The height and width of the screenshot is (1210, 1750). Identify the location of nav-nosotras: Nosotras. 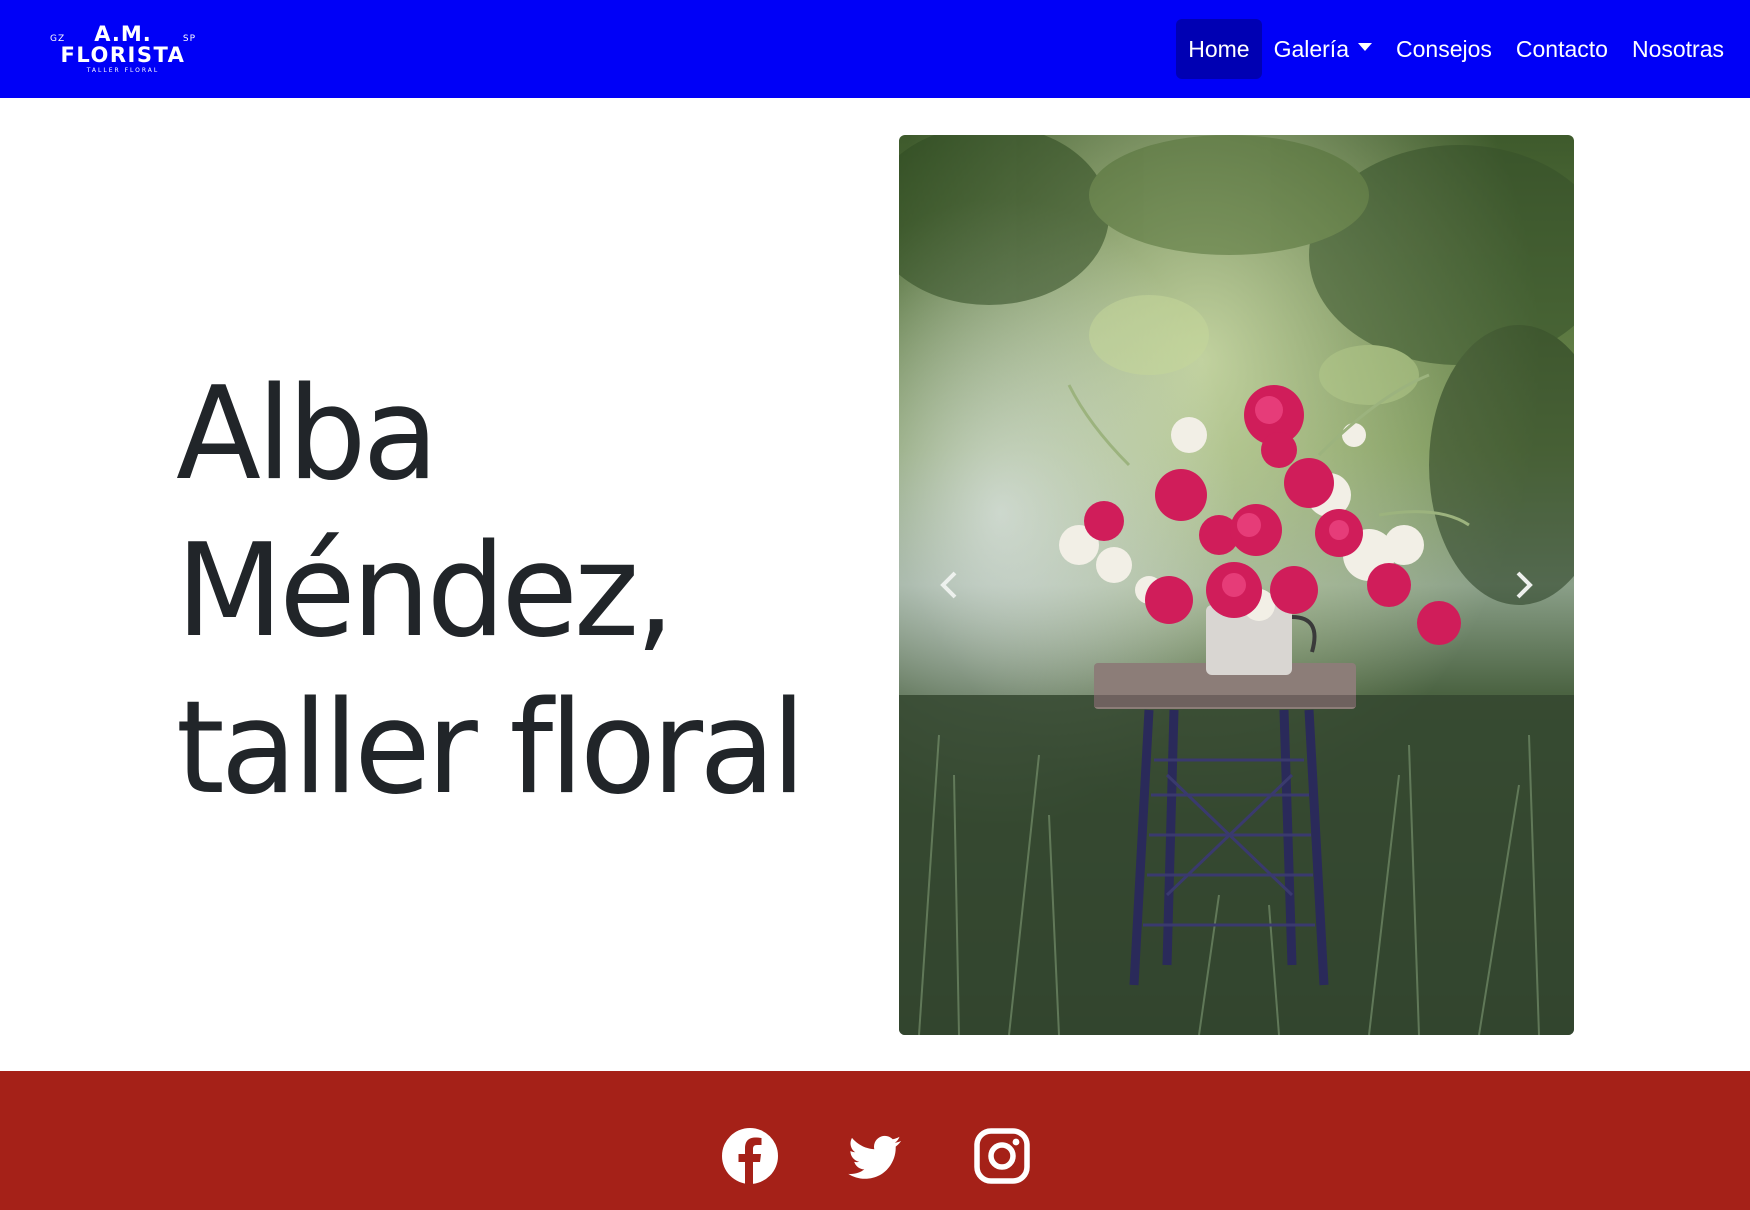
(1678, 49).